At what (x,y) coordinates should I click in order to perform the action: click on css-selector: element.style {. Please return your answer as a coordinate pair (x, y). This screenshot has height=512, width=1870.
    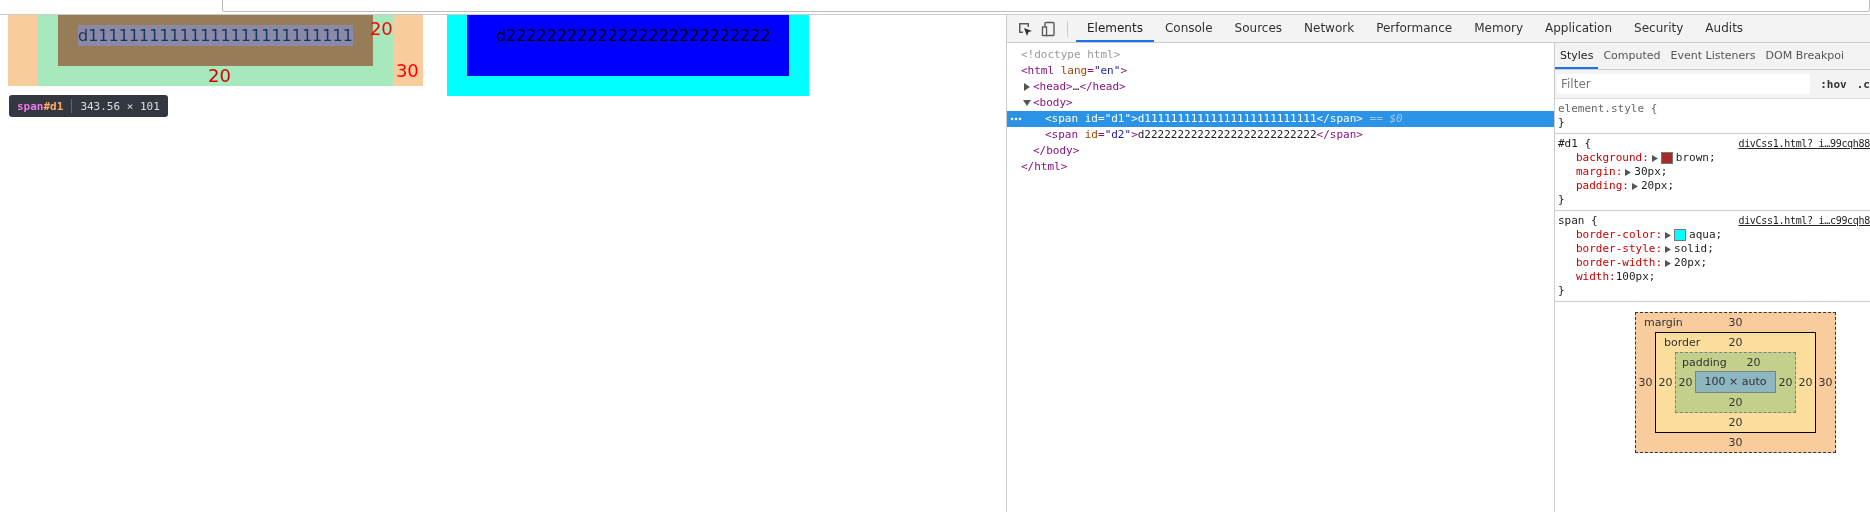
    Looking at the image, I should click on (1608, 109).